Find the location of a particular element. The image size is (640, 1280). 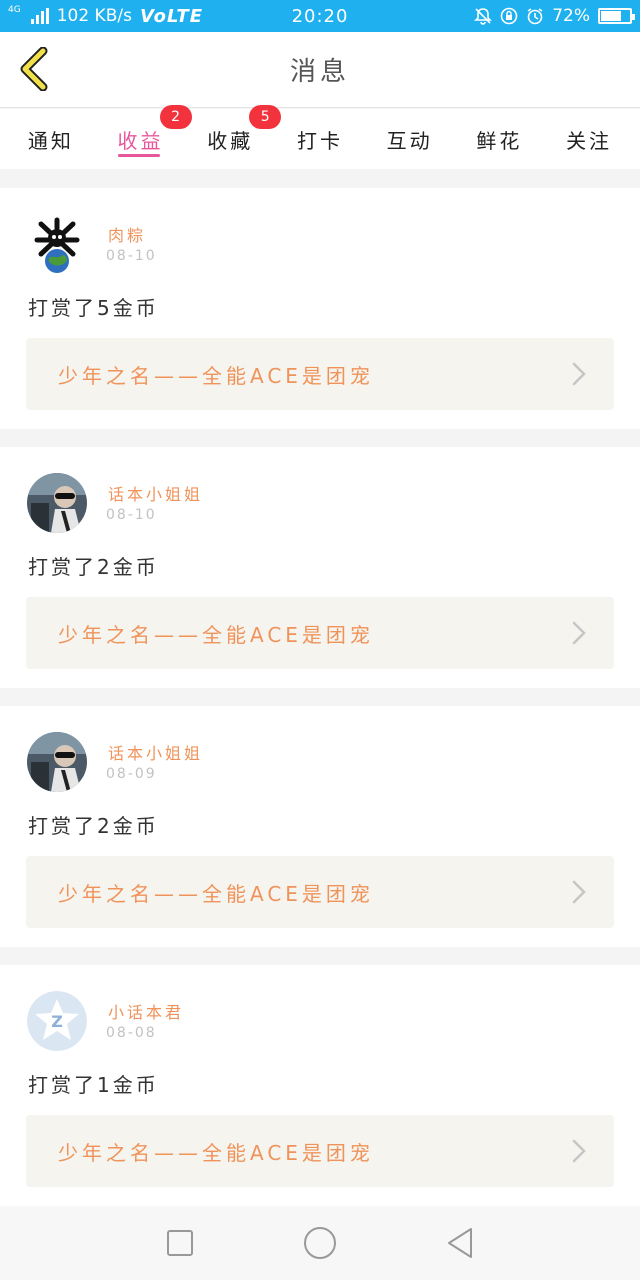

tab-following: 关注 is located at coordinates (589, 139).